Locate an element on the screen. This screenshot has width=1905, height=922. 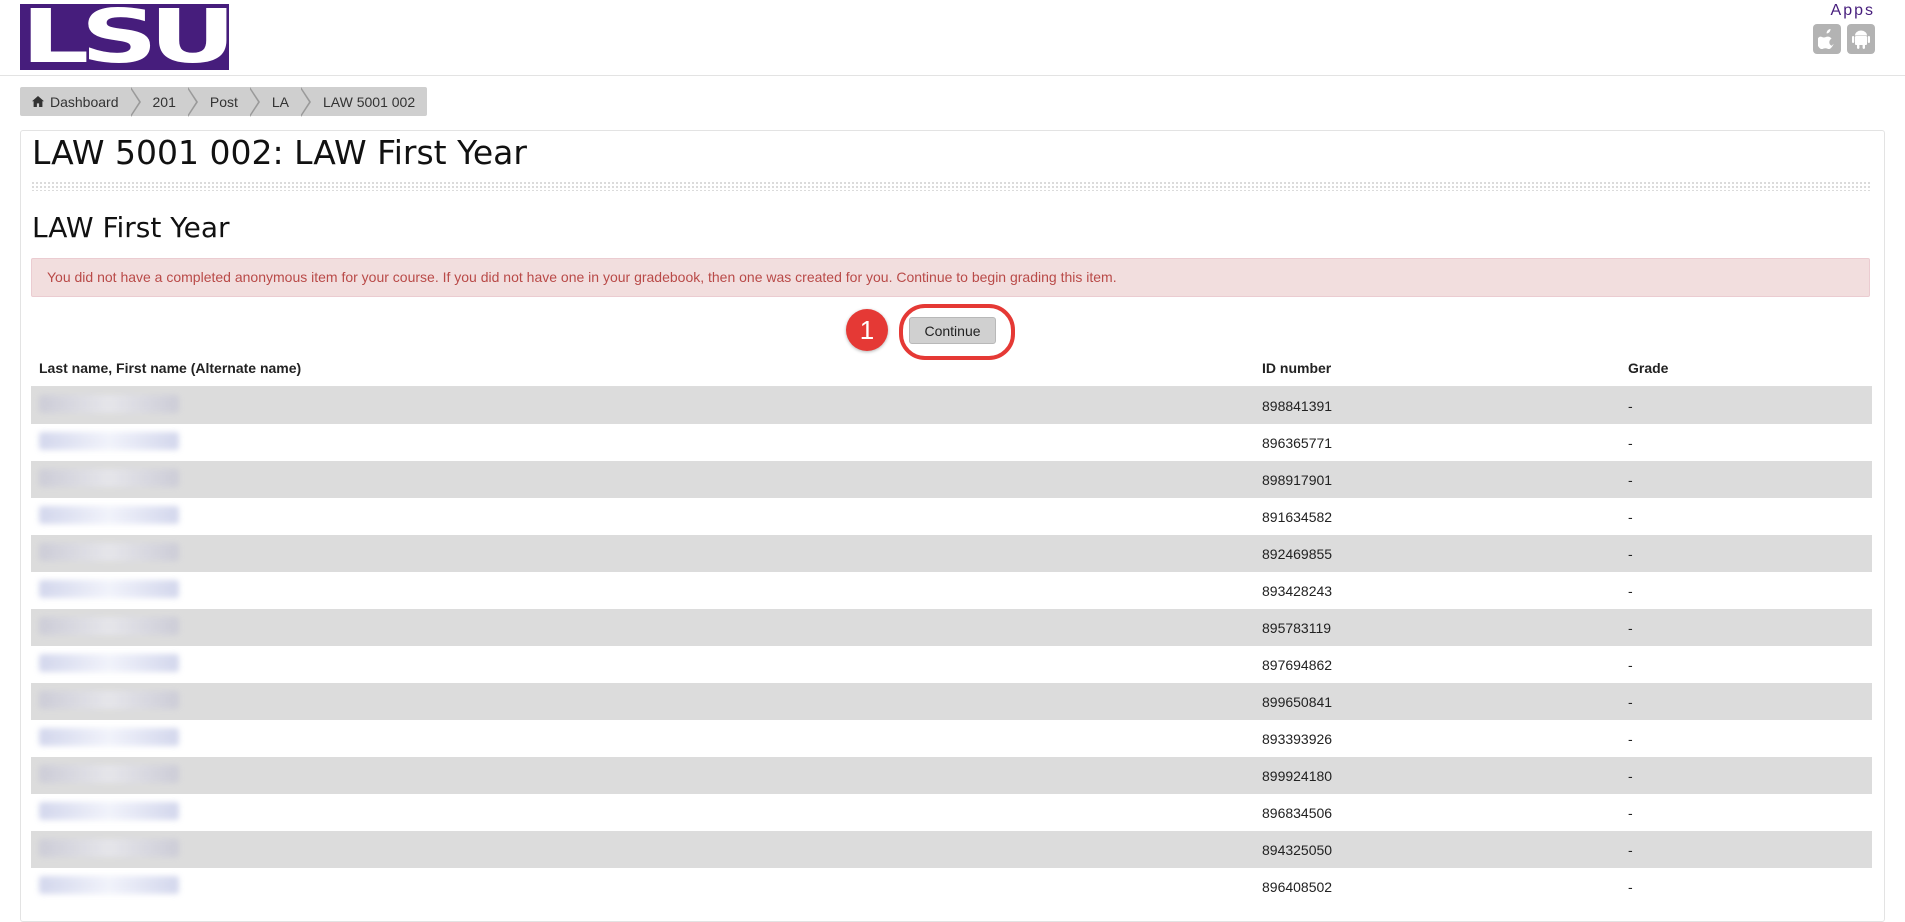
id-number-cell: 895783119 is located at coordinates (1437, 627).